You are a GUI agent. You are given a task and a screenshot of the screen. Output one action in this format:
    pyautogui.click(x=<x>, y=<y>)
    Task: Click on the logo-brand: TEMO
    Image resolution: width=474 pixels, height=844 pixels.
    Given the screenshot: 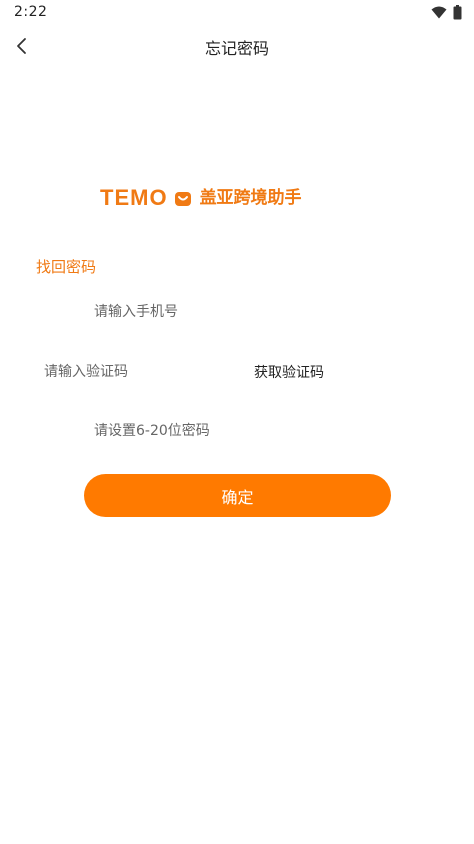 What is the action you would take?
    pyautogui.click(x=134, y=197)
    